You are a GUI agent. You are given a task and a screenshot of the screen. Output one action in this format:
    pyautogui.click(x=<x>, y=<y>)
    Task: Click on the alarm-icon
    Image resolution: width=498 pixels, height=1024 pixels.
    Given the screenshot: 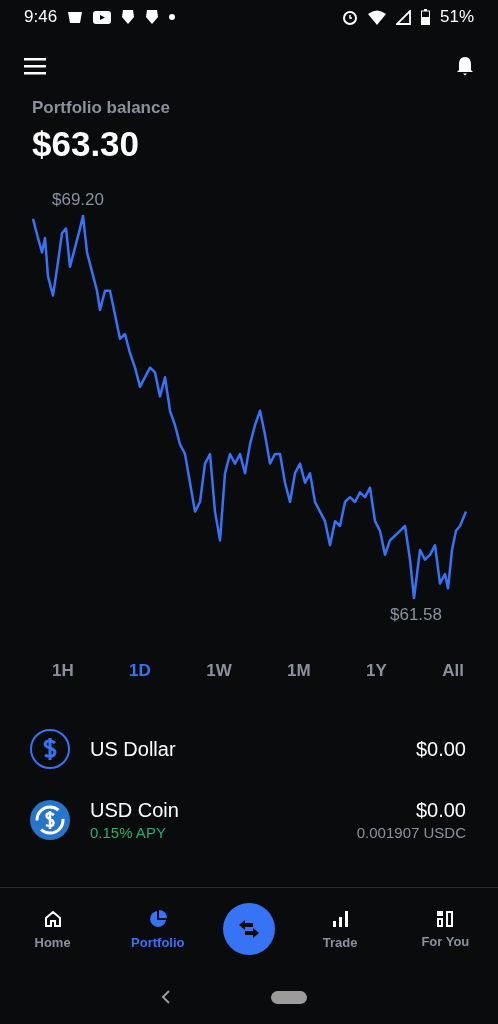 What is the action you would take?
    pyautogui.click(x=349, y=17)
    